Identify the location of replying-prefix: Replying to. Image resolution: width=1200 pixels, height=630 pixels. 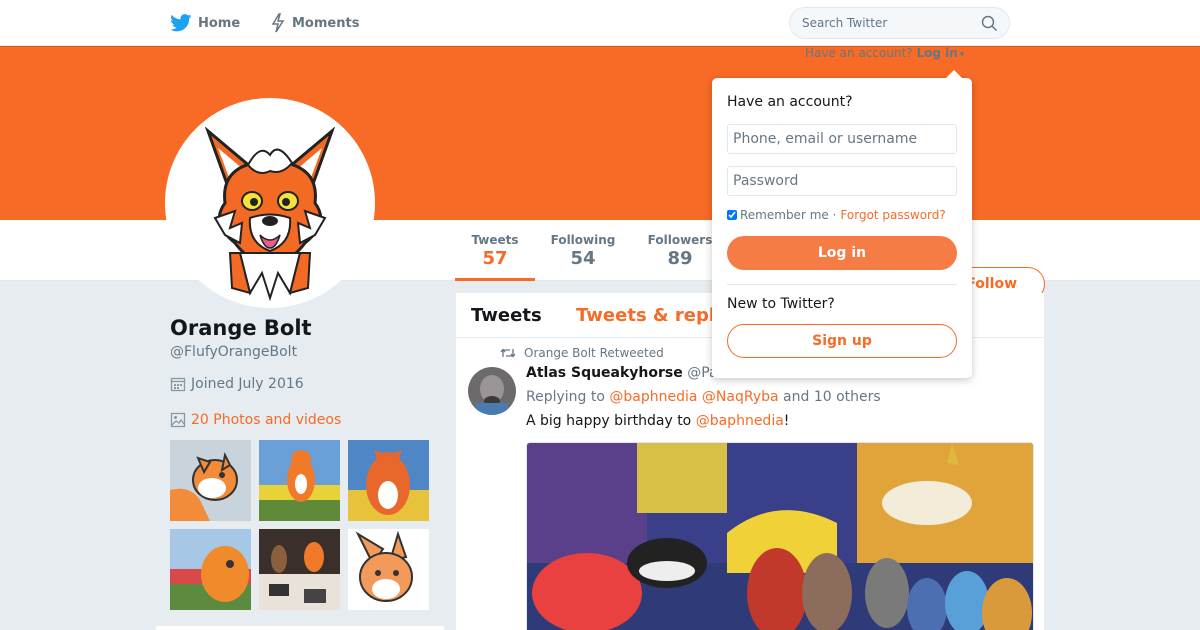
(565, 397).